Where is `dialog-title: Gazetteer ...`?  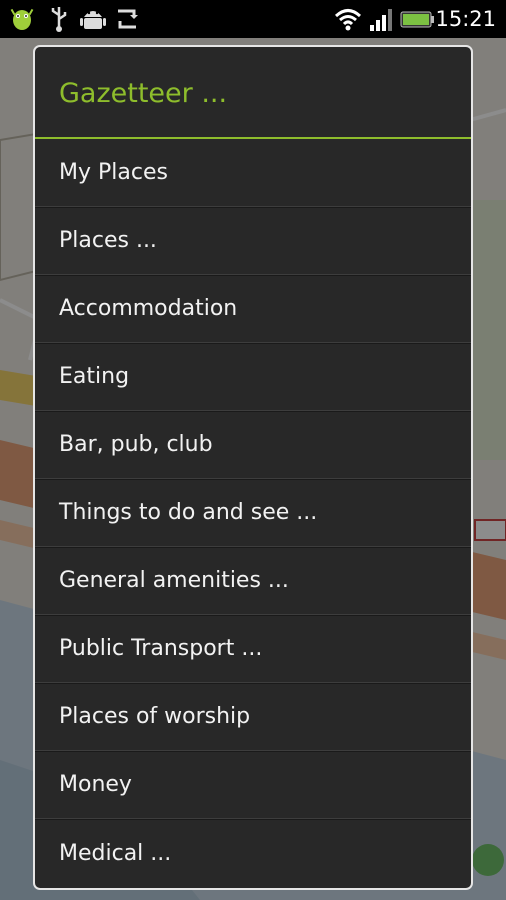
dialog-title: Gazetteer ... is located at coordinates (143, 93).